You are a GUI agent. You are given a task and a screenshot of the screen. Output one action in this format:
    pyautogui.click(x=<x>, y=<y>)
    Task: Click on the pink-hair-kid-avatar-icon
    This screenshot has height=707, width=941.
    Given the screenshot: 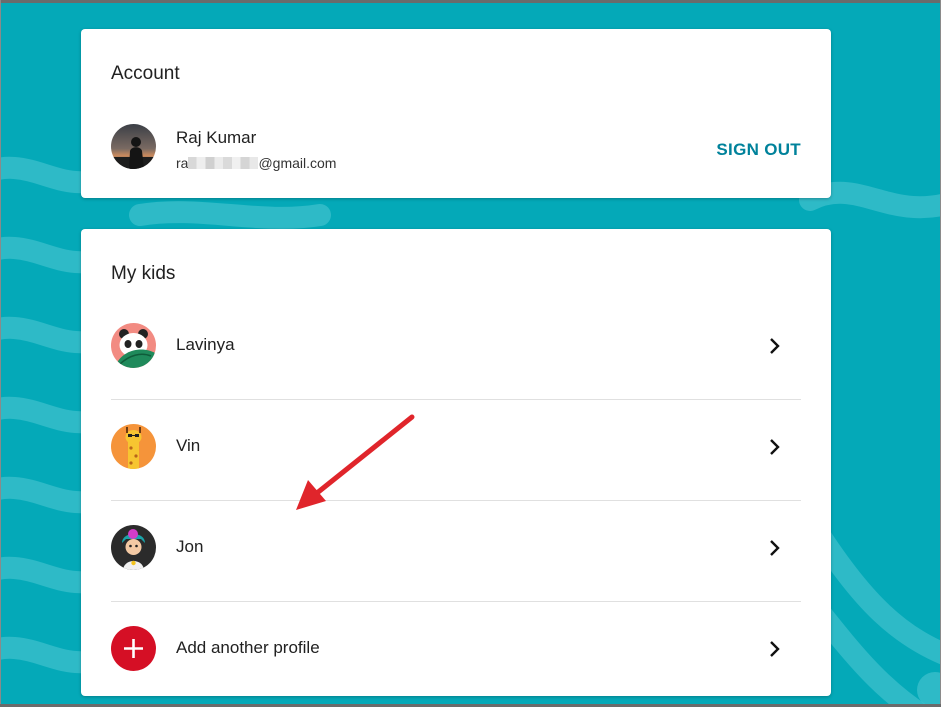 What is the action you would take?
    pyautogui.click(x=133, y=547)
    